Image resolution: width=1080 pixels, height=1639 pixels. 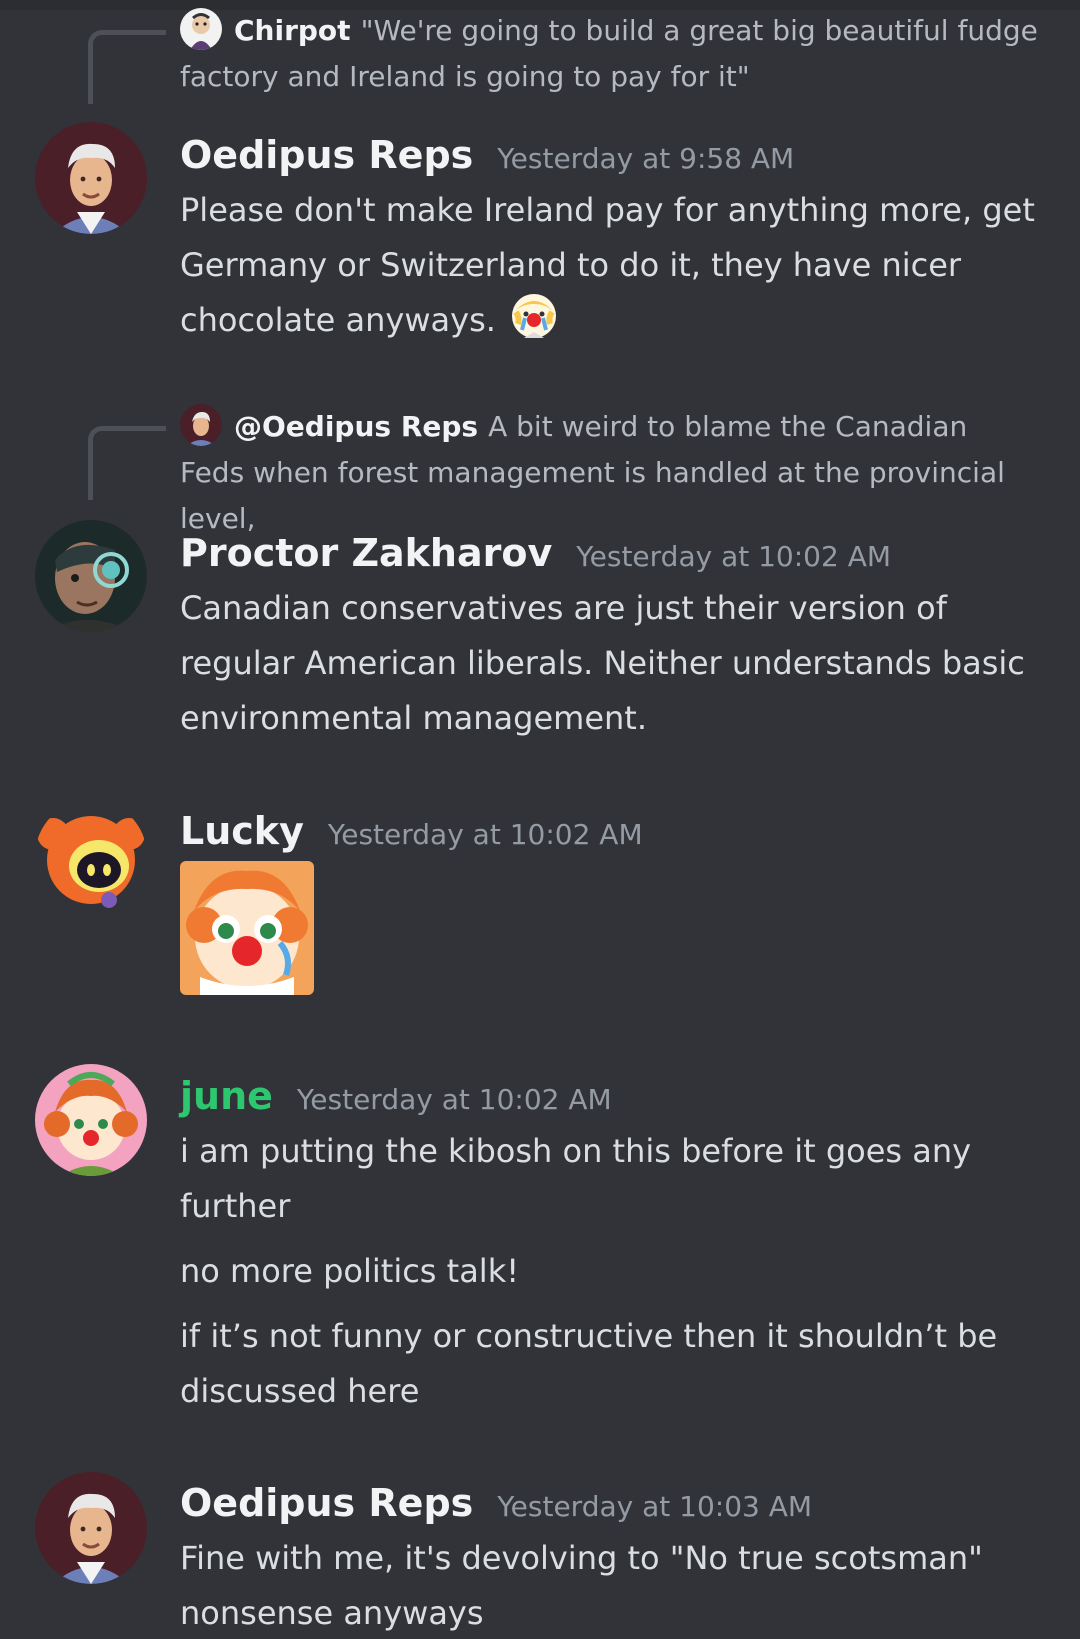 I want to click on message-header: Oedipus Reps Yesterday at 10:03 AM, so click(x=496, y=1503).